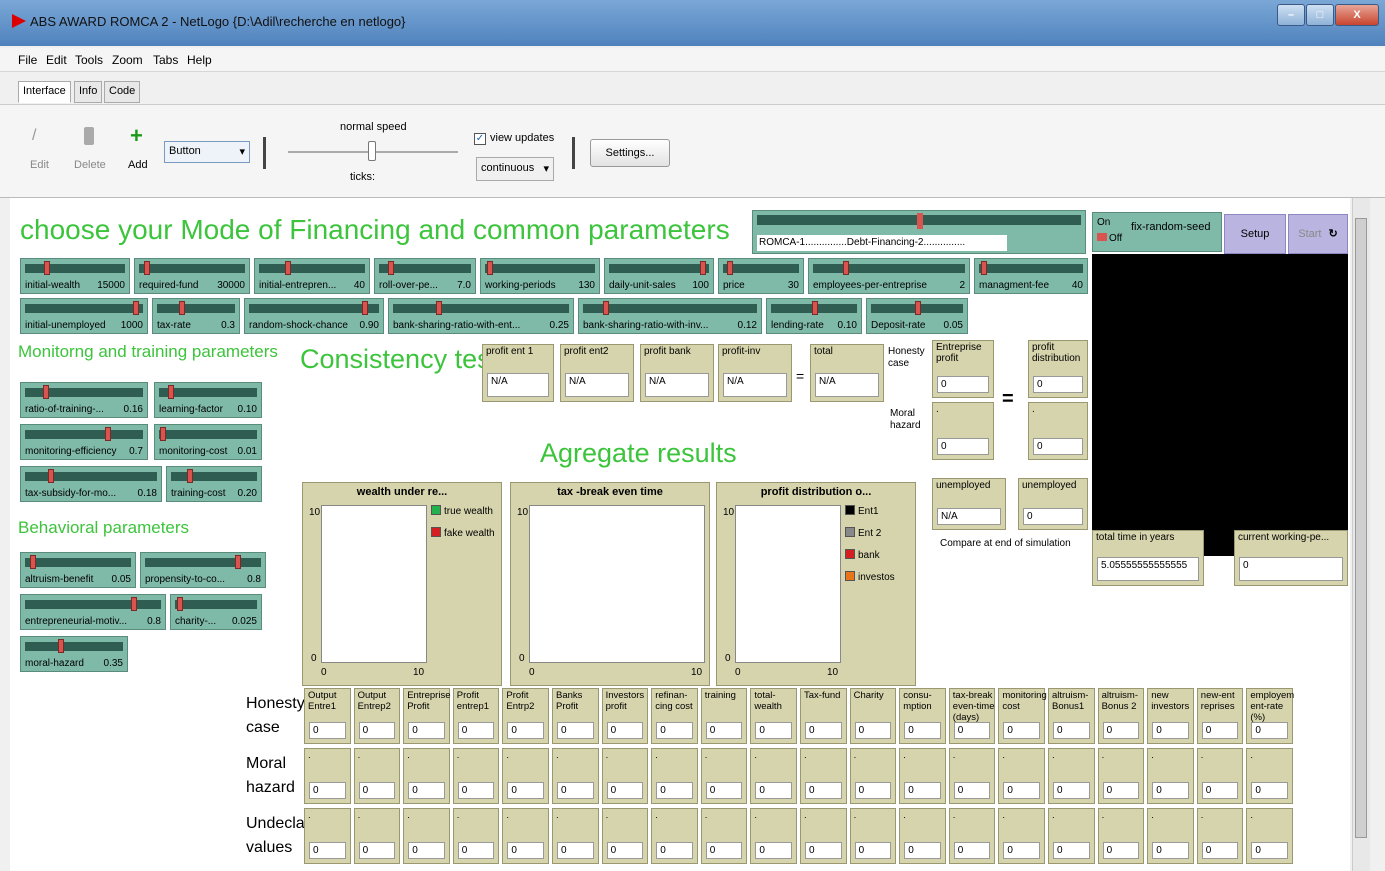 This screenshot has width=1385, height=871. I want to click on grid-row-label: Moral hazard, so click(270, 775).